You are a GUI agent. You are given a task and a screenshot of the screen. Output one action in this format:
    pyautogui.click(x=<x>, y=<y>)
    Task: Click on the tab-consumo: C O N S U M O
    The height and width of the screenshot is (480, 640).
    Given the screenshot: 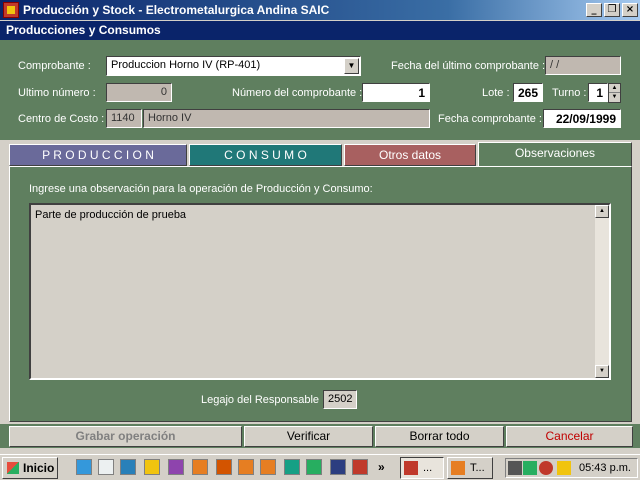 What is the action you would take?
    pyautogui.click(x=265, y=155)
    